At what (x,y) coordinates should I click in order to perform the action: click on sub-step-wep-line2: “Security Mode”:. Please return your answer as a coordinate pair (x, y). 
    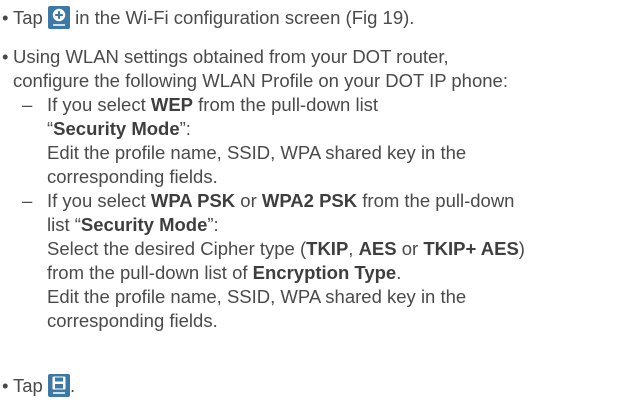
    Looking at the image, I should click on (119, 129).